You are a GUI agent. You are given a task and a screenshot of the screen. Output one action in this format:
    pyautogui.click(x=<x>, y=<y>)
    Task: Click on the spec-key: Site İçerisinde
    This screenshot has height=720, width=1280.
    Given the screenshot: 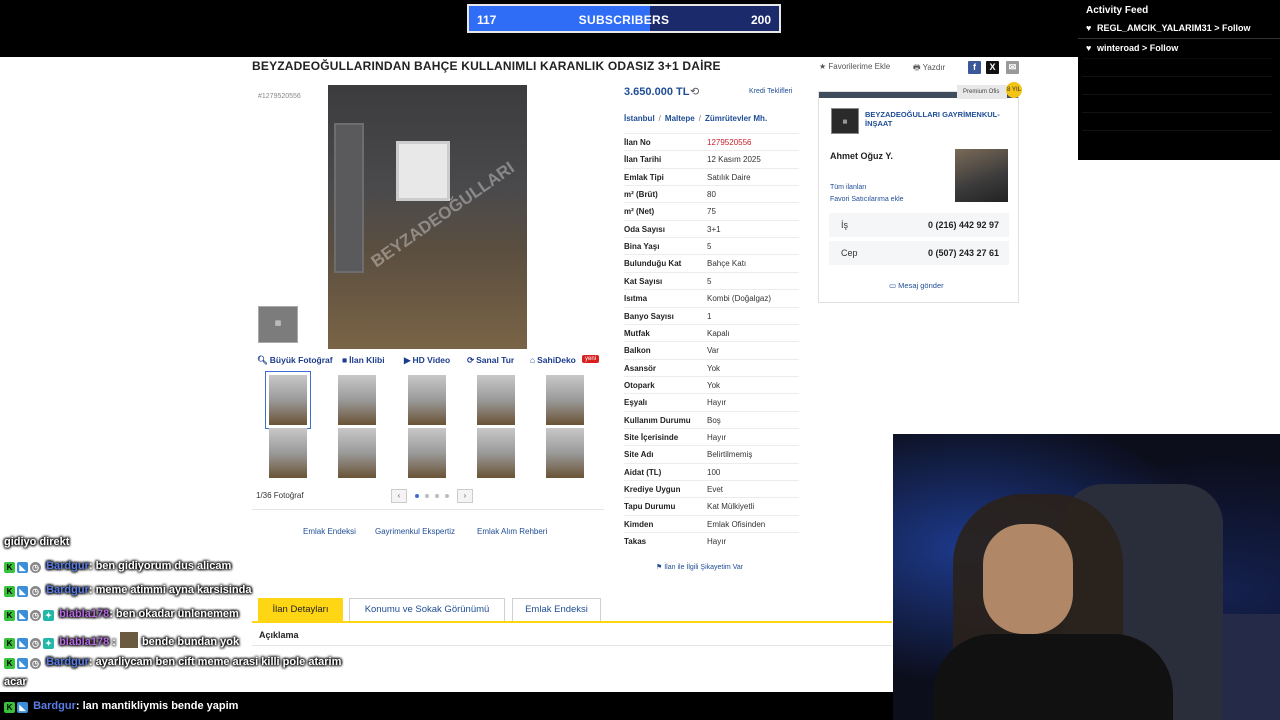 What is the action you would take?
    pyautogui.click(x=651, y=437)
    